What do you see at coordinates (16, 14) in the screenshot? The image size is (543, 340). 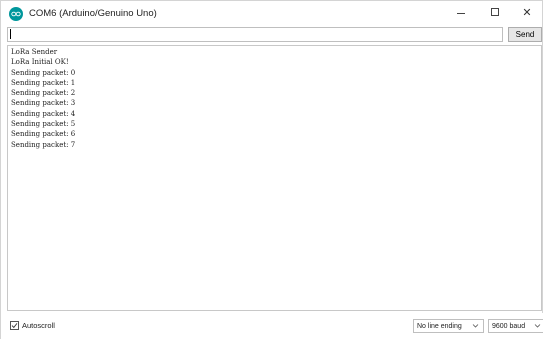 I see `arduino-icon` at bounding box center [16, 14].